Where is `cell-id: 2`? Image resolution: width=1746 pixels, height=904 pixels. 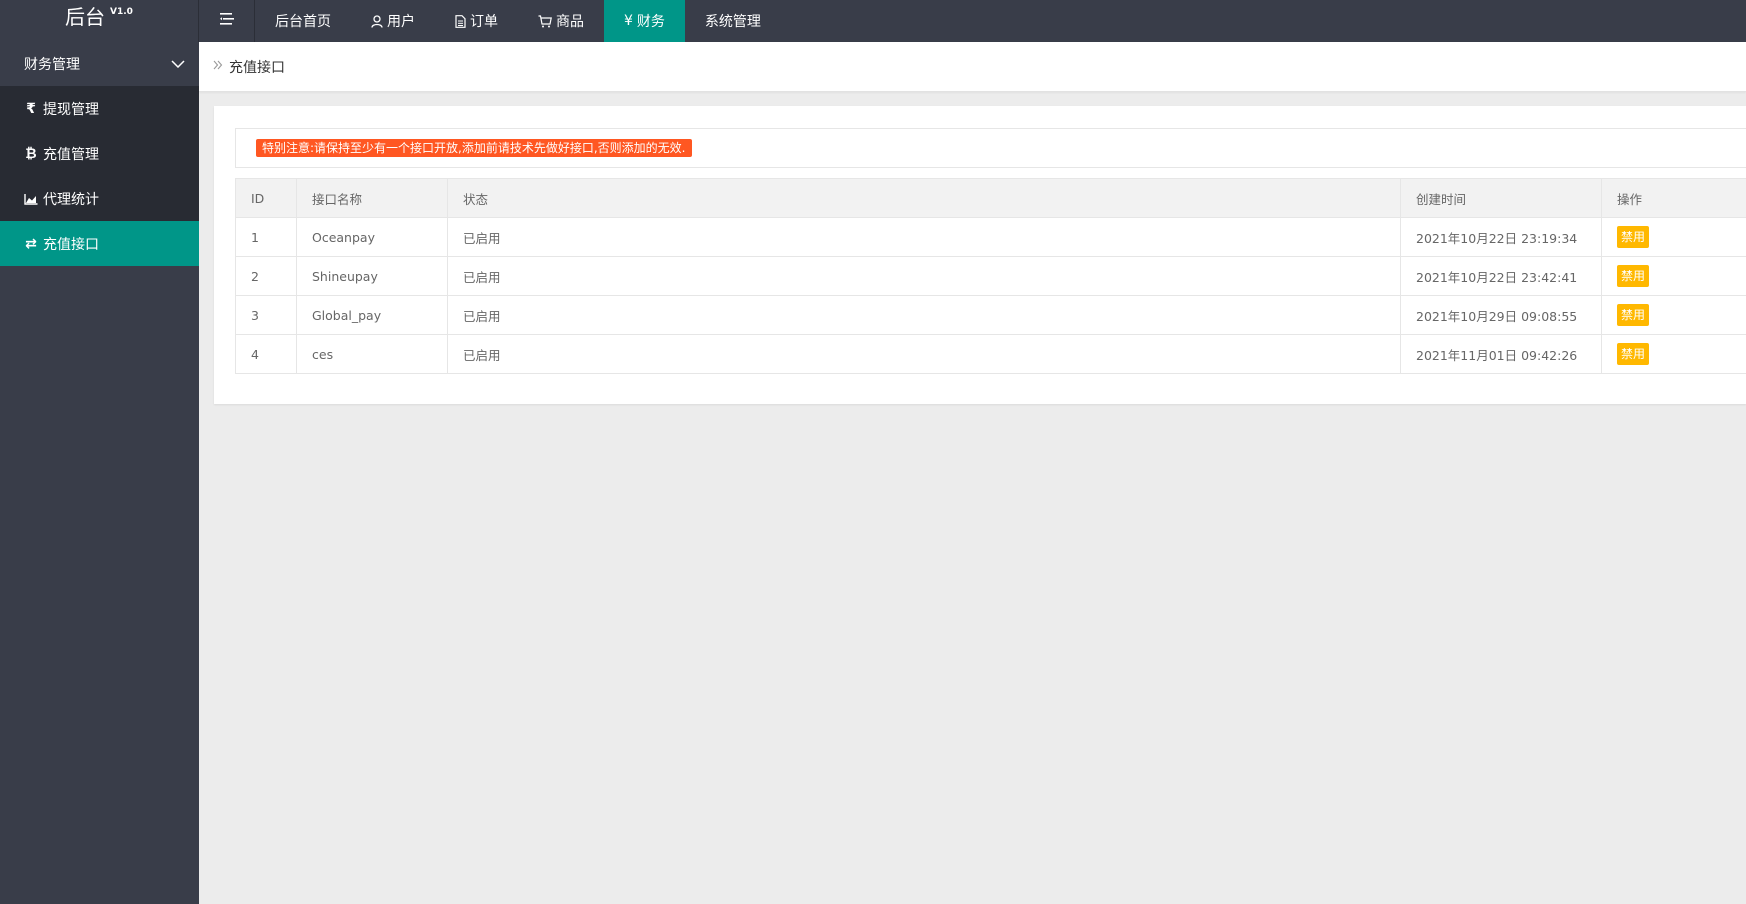 cell-id: 2 is located at coordinates (266, 276).